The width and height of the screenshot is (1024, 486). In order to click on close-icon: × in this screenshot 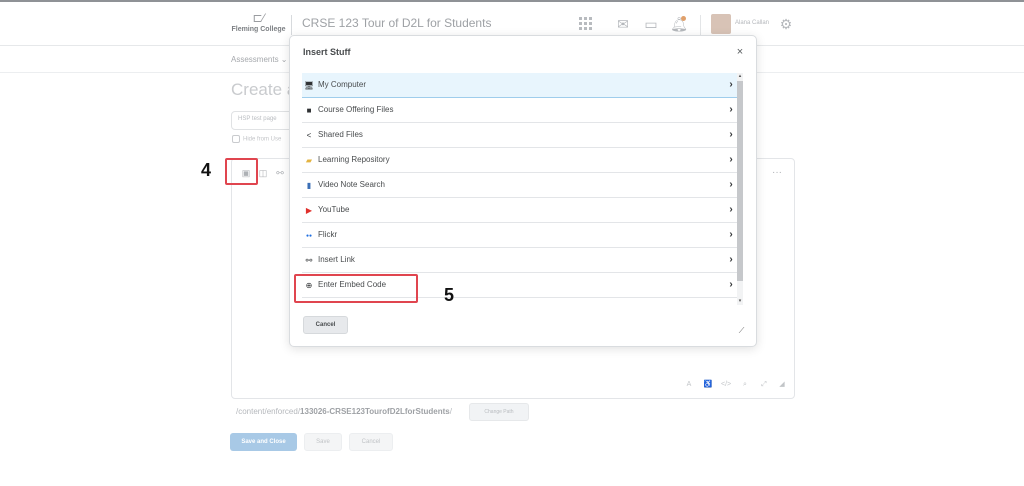, I will do `click(740, 53)`.